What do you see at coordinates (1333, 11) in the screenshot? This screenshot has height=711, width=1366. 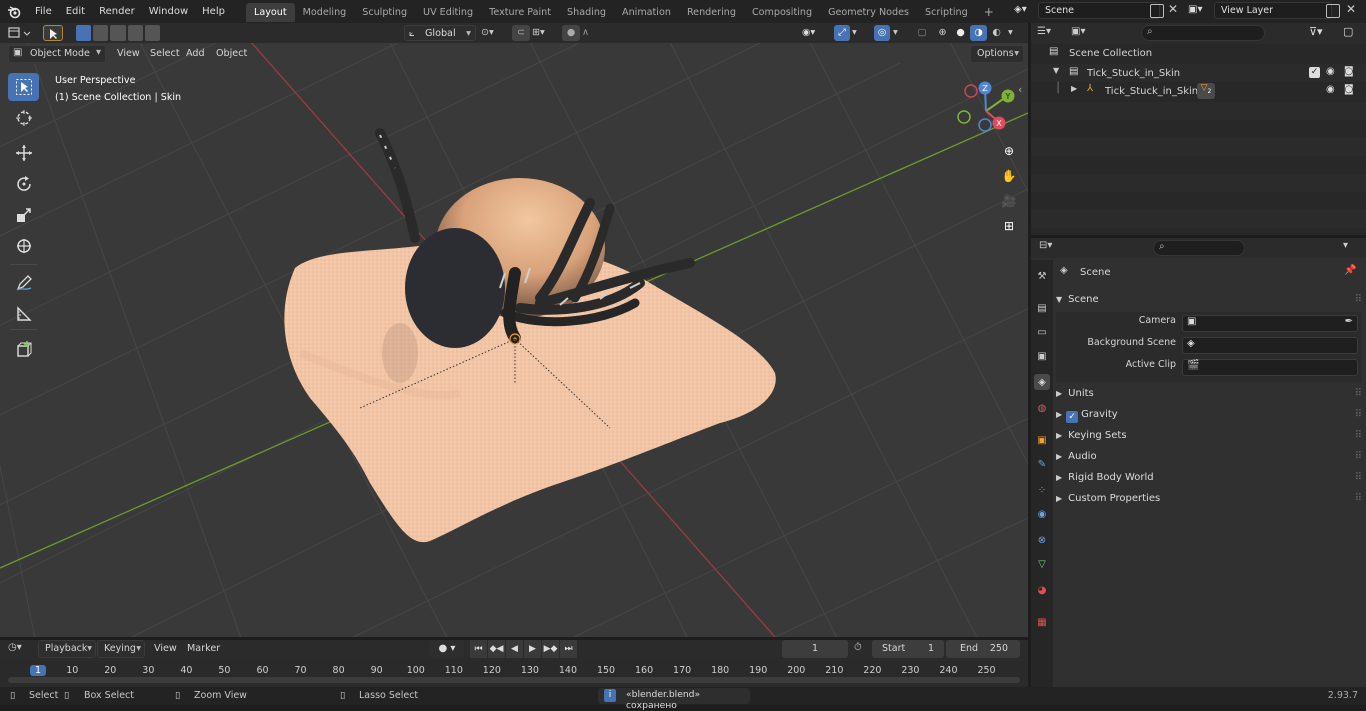 I see `new-view-layer-icon` at bounding box center [1333, 11].